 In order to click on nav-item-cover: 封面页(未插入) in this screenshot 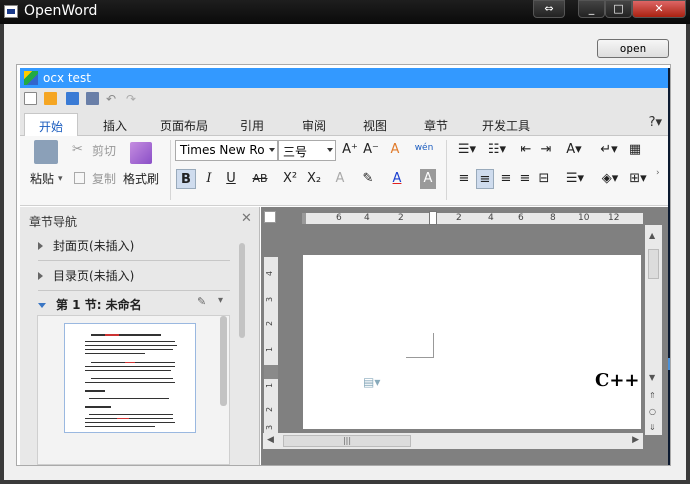, I will do `click(86, 245)`.